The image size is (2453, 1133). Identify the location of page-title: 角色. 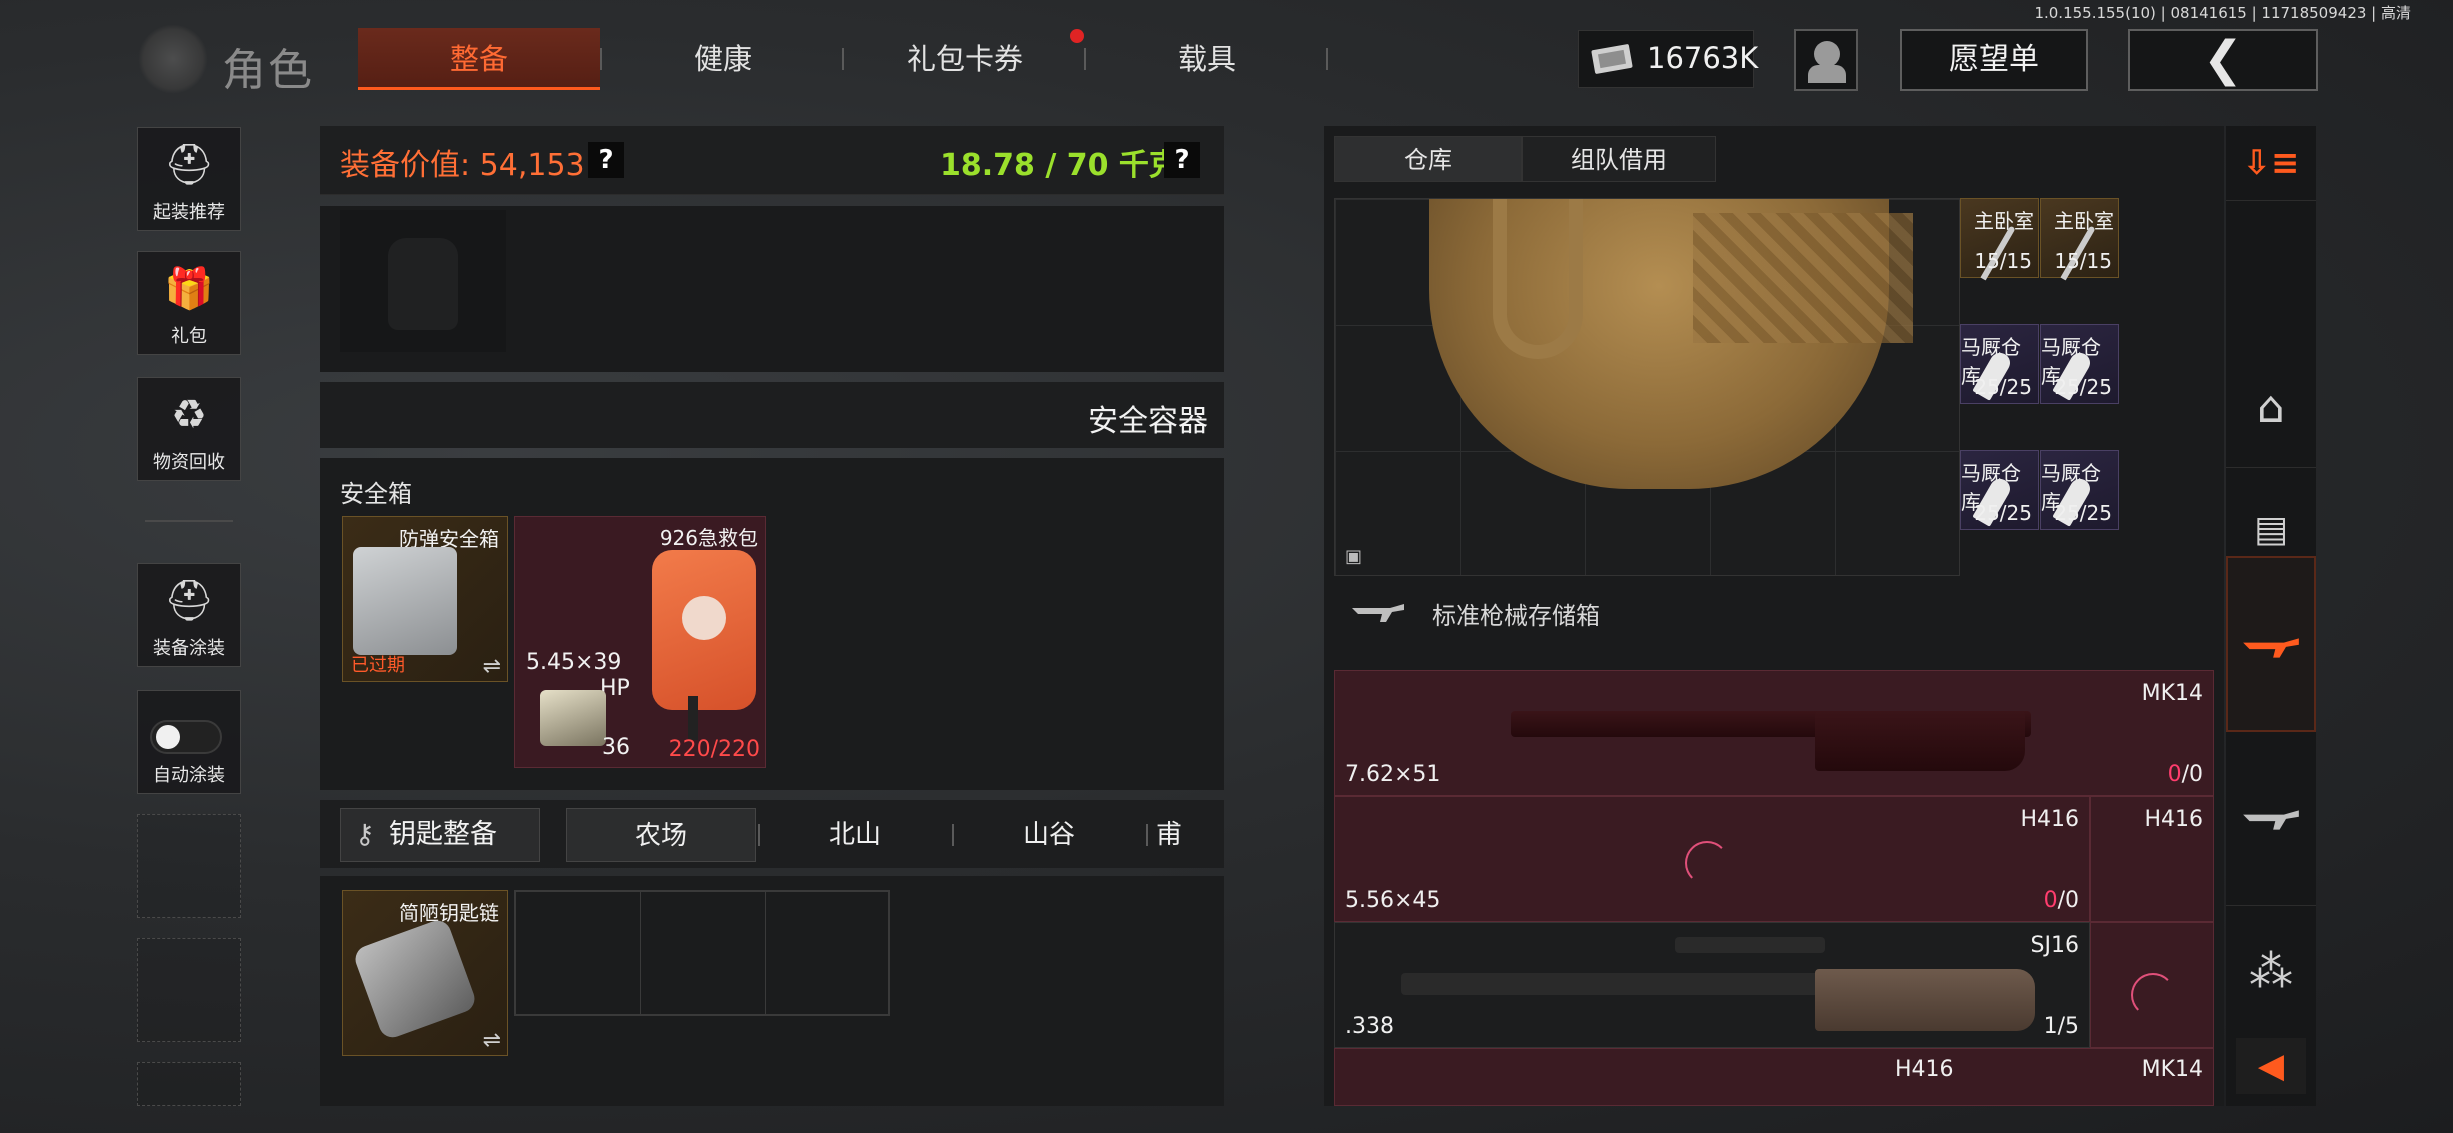
(268, 70).